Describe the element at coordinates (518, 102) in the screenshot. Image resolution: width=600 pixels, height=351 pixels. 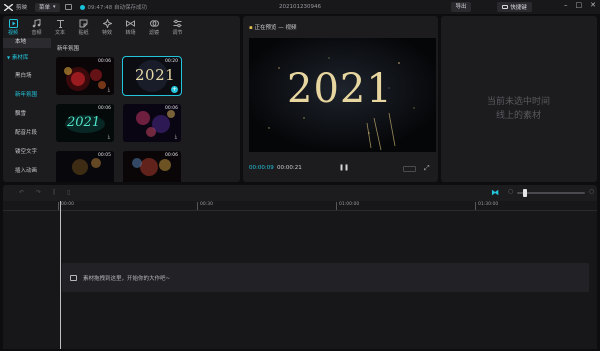
I see `empty-message-line1: 当前未选中时间` at that location.